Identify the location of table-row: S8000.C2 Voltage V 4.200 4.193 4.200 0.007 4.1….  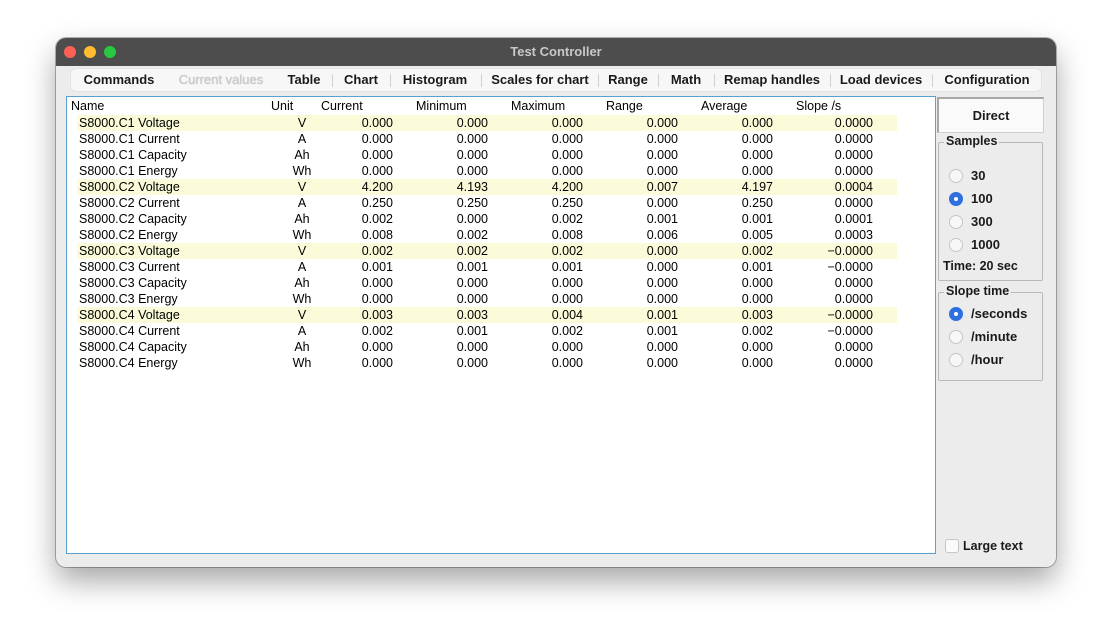
(487, 187).